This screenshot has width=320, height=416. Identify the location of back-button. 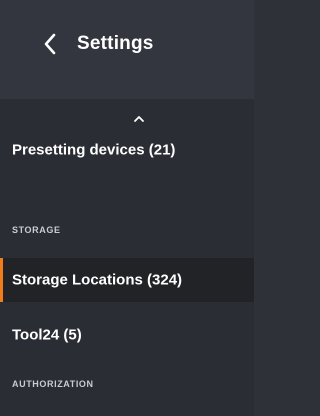
(50, 44).